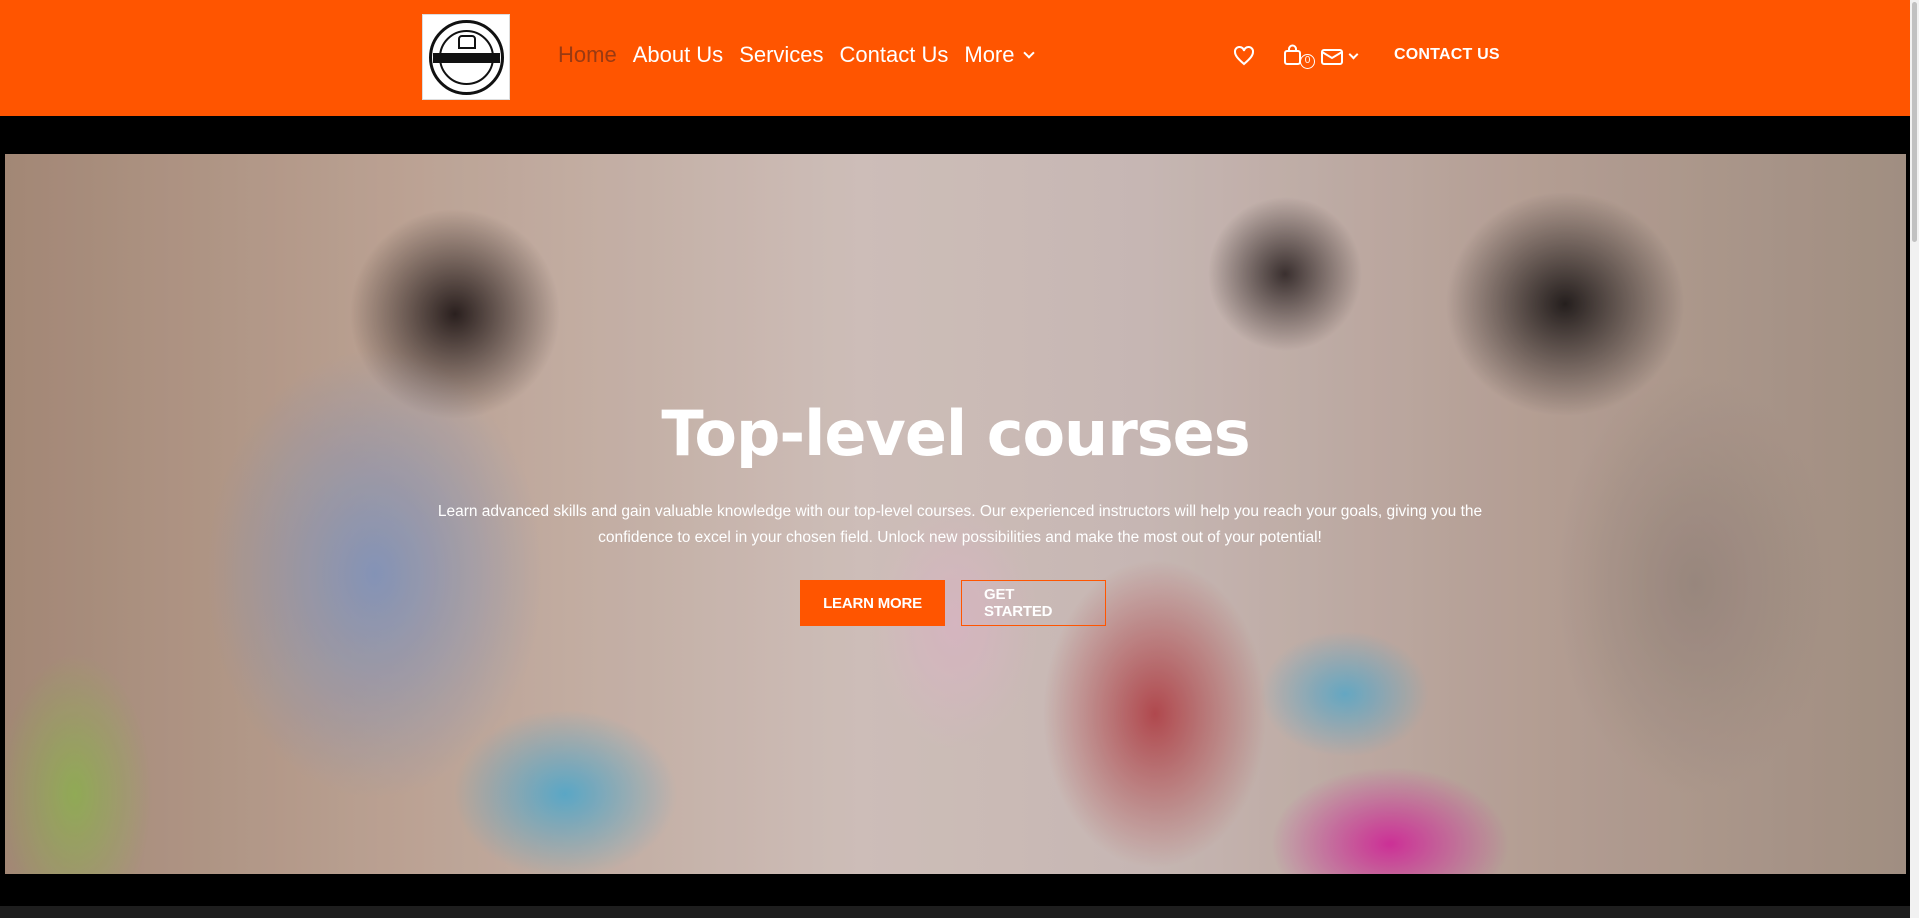 The height and width of the screenshot is (918, 1919). I want to click on logo-seal-icon, so click(466, 57).